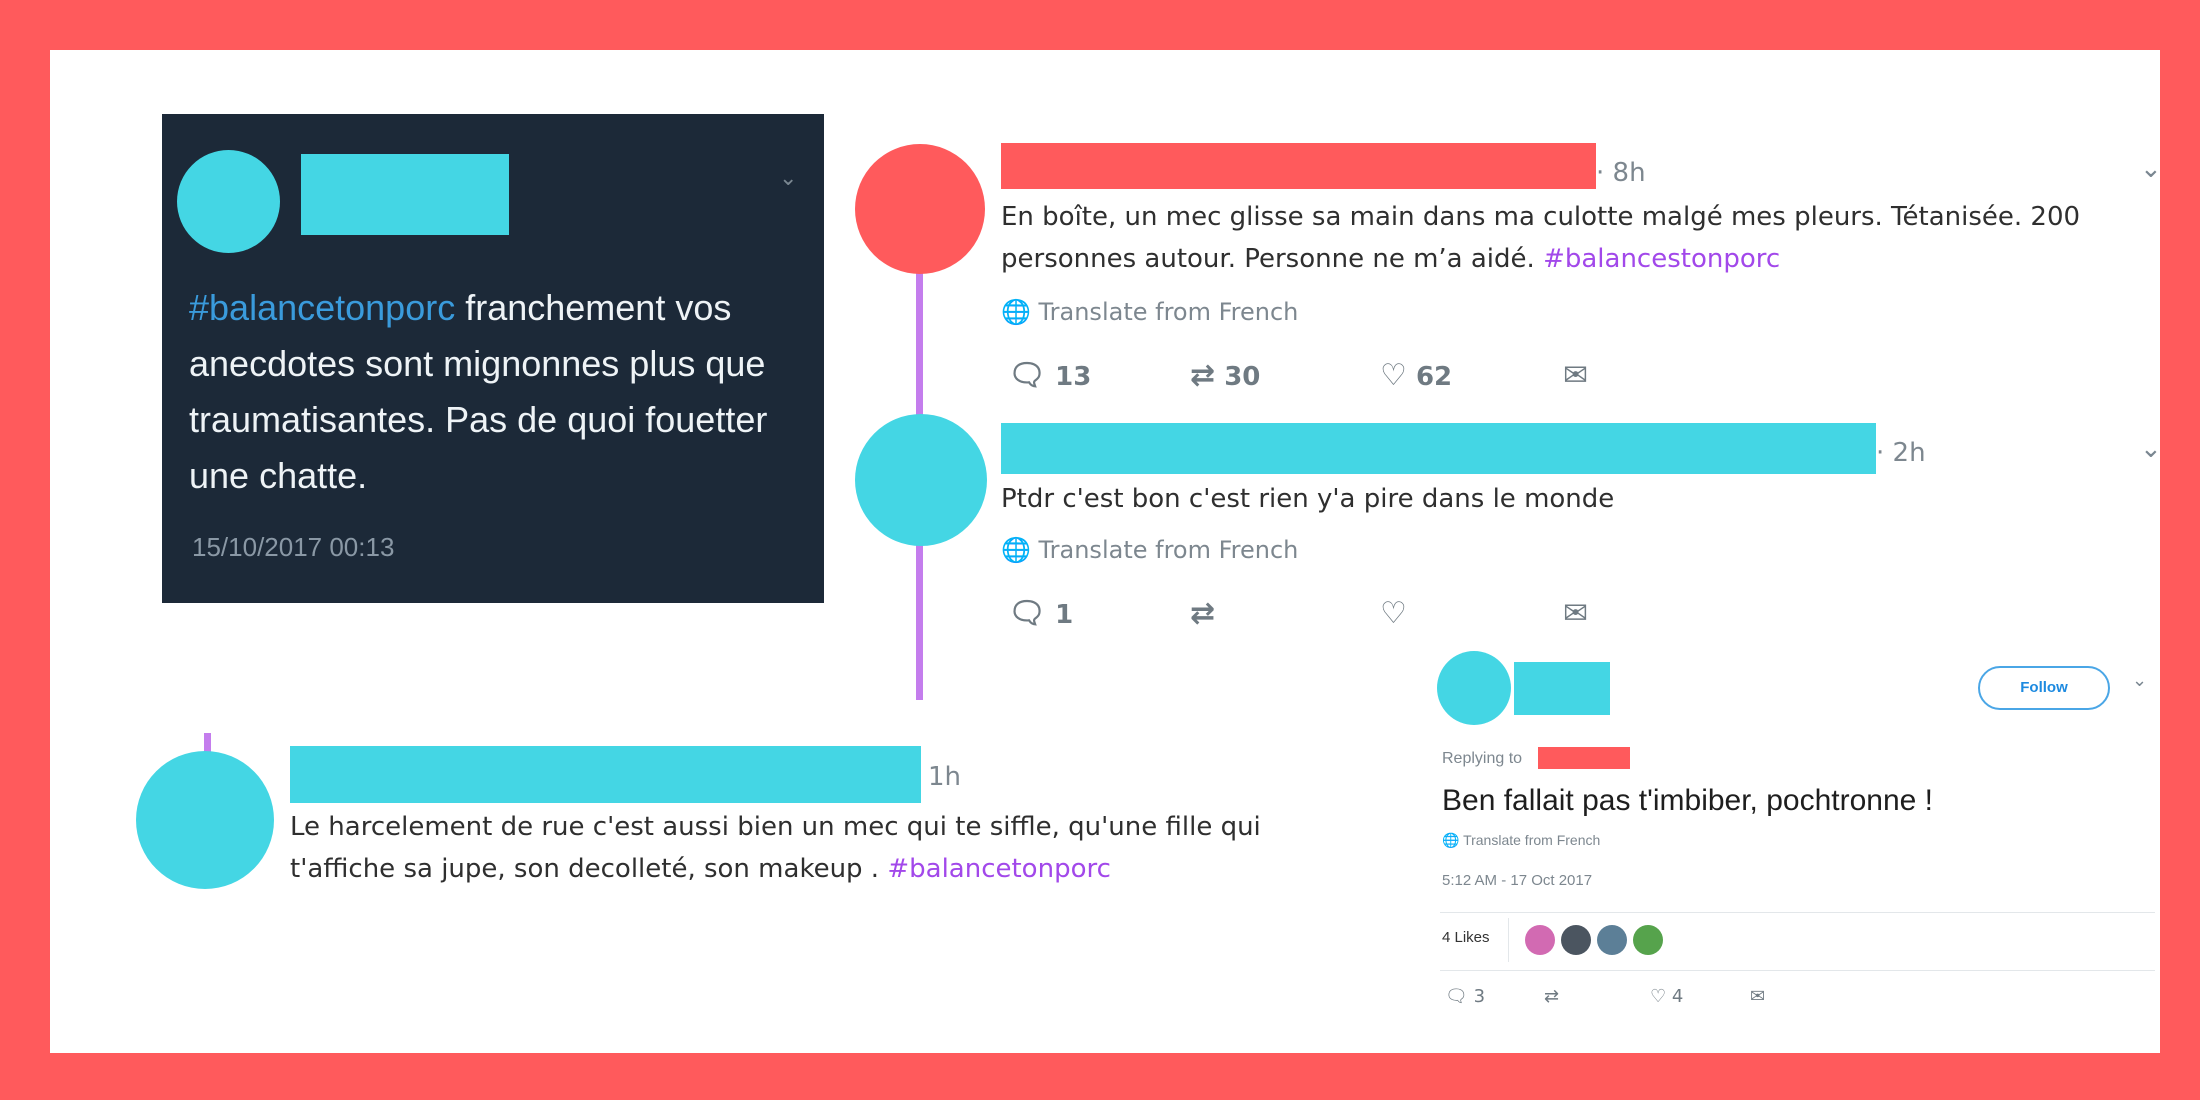 The width and height of the screenshot is (2200, 1100). I want to click on reply-button: 🗨 1, so click(1040, 613).